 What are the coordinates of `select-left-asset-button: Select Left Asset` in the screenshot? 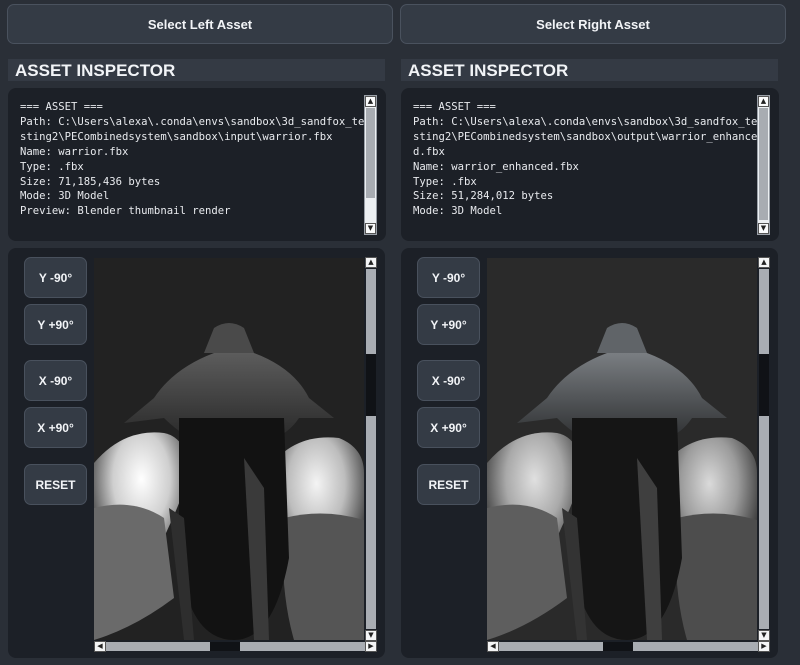 It's located at (200, 24).